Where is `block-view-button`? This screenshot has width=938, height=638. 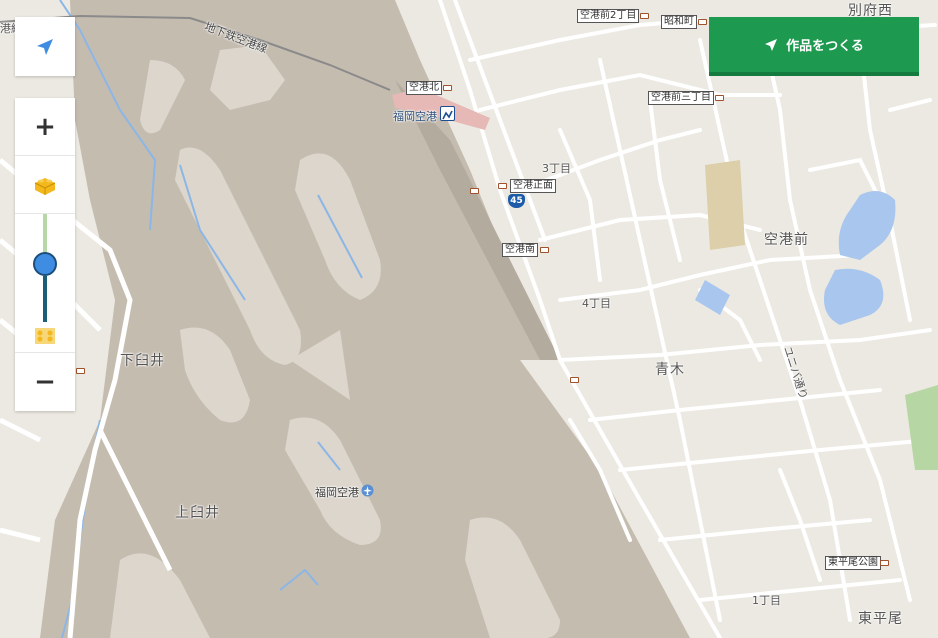
block-view-button is located at coordinates (45, 185).